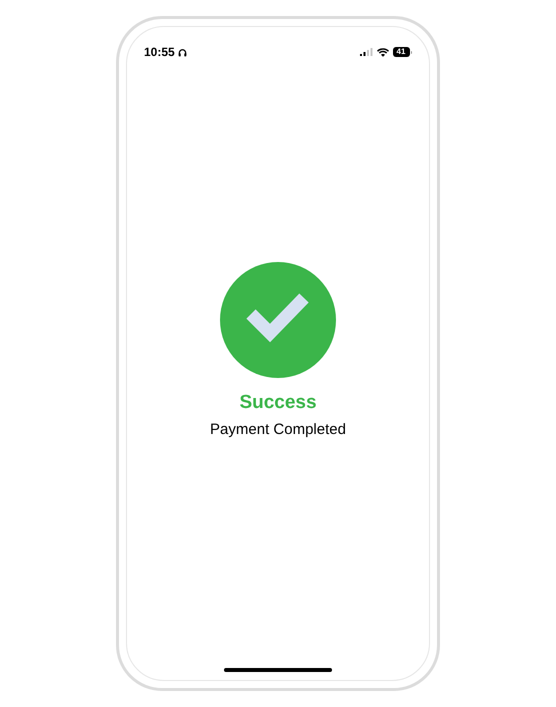 The height and width of the screenshot is (707, 556). Describe the element at coordinates (382, 52) in the screenshot. I see `wifi-icon` at that location.